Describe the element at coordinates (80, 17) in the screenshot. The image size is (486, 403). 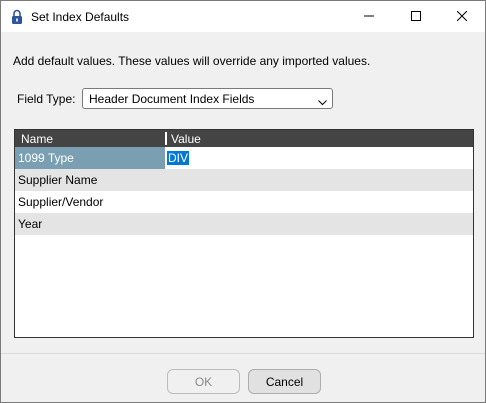
I see `window-title: Set Index Defaults` at that location.